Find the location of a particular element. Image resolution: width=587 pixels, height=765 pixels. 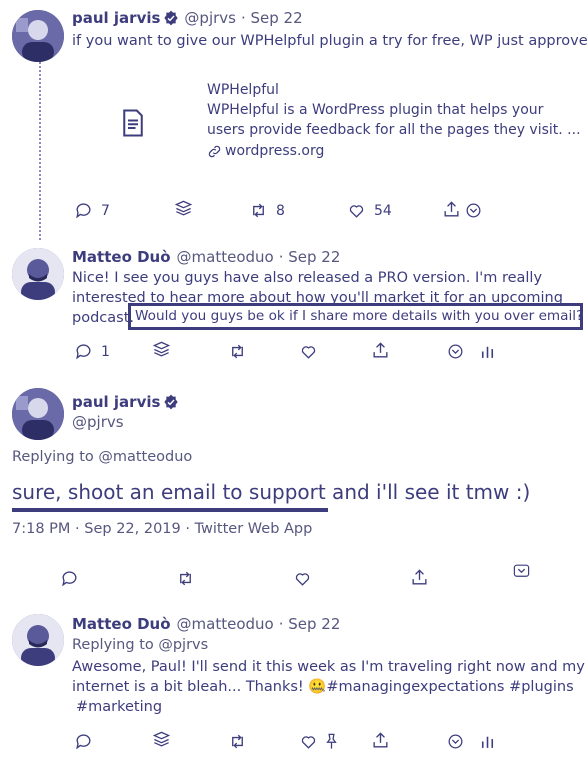

main-tweet-text-rest: and i'll see it tmw :) is located at coordinates (428, 492).